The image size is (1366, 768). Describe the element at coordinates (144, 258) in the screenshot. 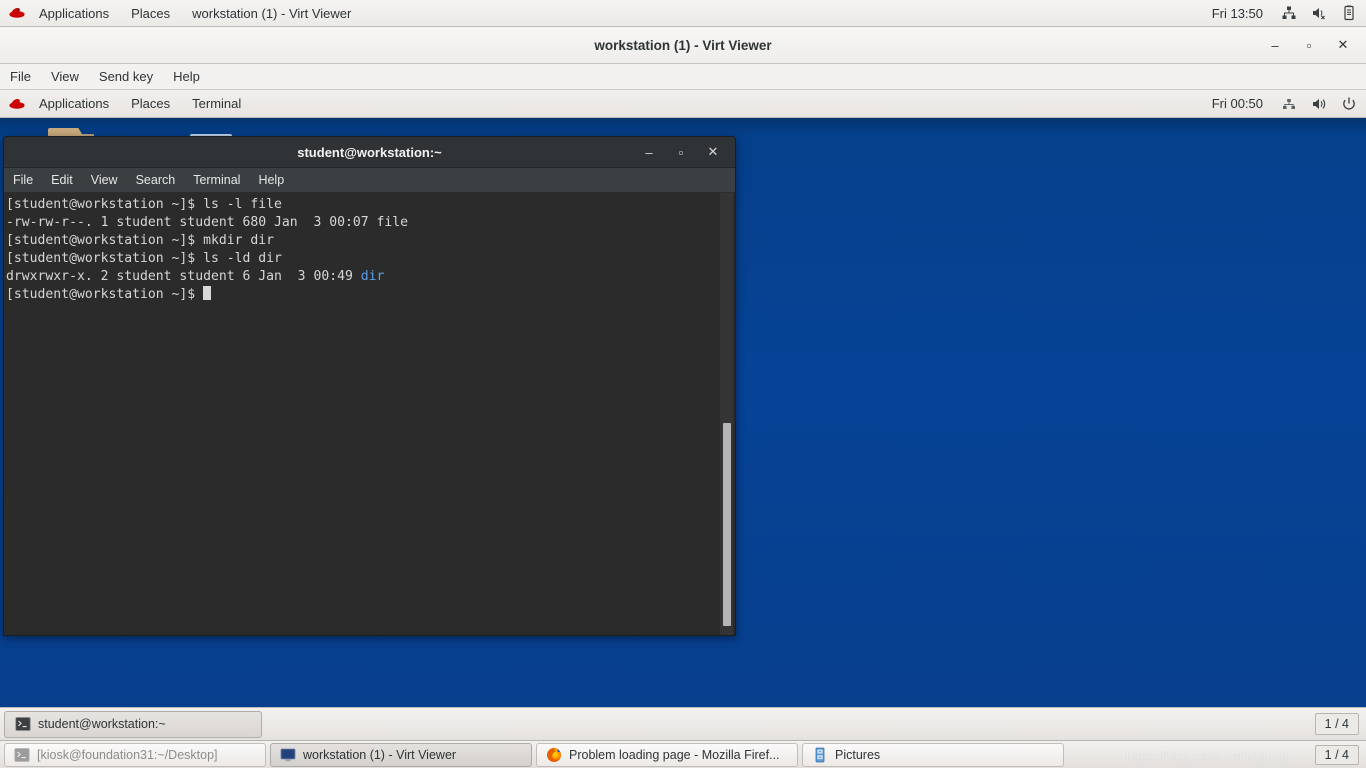

I see `terminal-line: [student@workstation ~]$ ls -ld dir` at that location.